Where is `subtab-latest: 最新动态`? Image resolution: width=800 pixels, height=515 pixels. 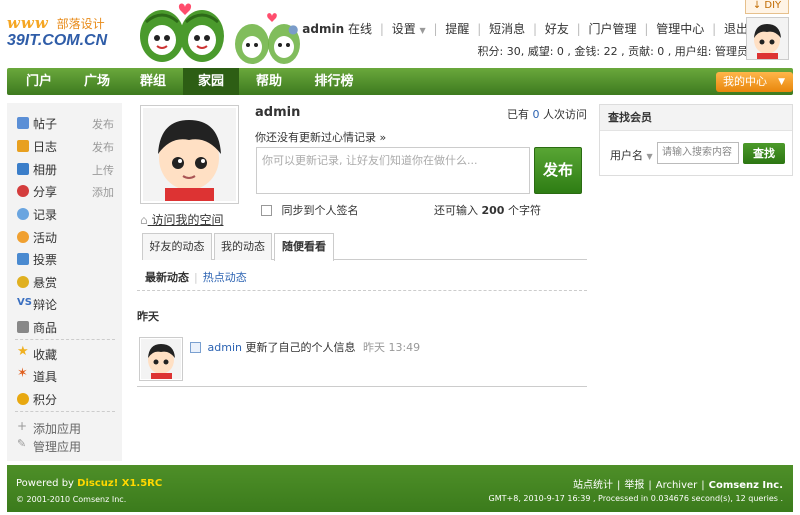
subtab-latest: 最新动态 is located at coordinates (167, 277).